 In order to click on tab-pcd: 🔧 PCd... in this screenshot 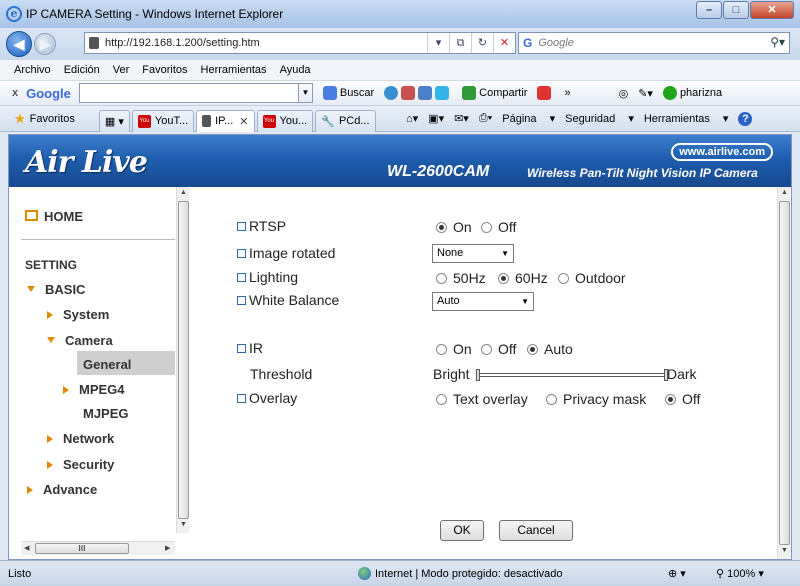, I will do `click(345, 120)`.